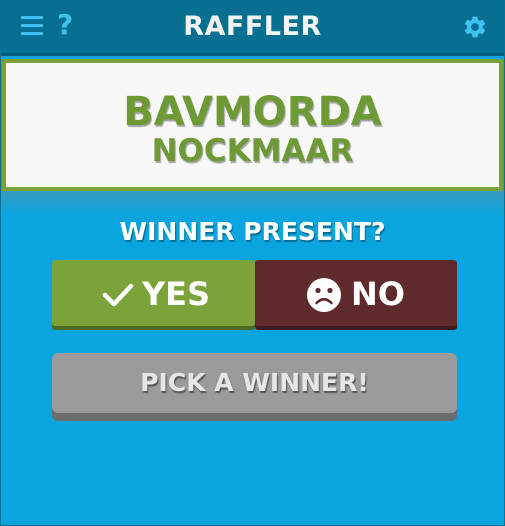 The height and width of the screenshot is (526, 505). Describe the element at coordinates (252, 112) in the screenshot. I see `winner-first-name: BAVMORDA` at that location.